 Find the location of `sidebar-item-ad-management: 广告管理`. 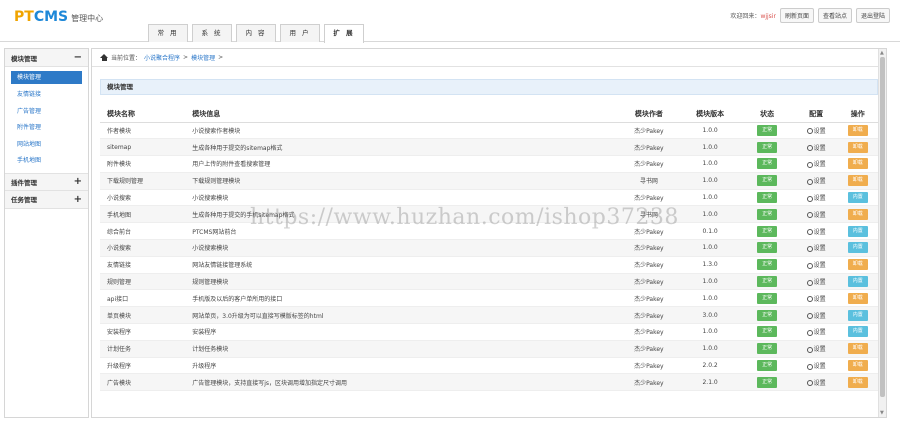

sidebar-item-ad-management: 广告管理 is located at coordinates (46, 112).